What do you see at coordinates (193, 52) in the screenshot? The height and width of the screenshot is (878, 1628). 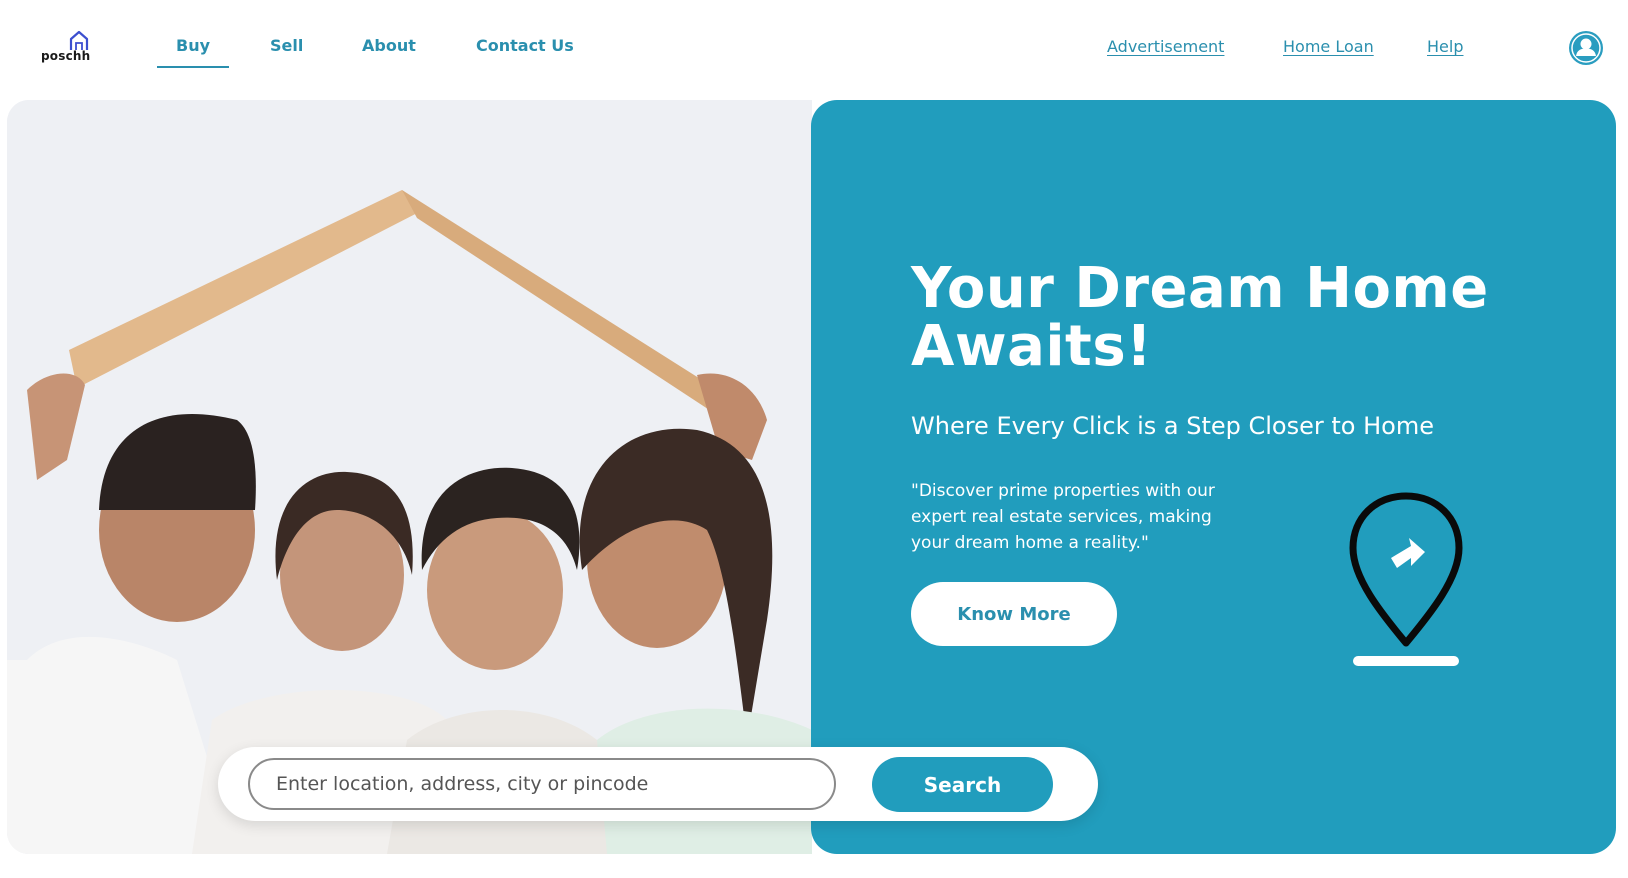 I see `nav-buy: Buy` at bounding box center [193, 52].